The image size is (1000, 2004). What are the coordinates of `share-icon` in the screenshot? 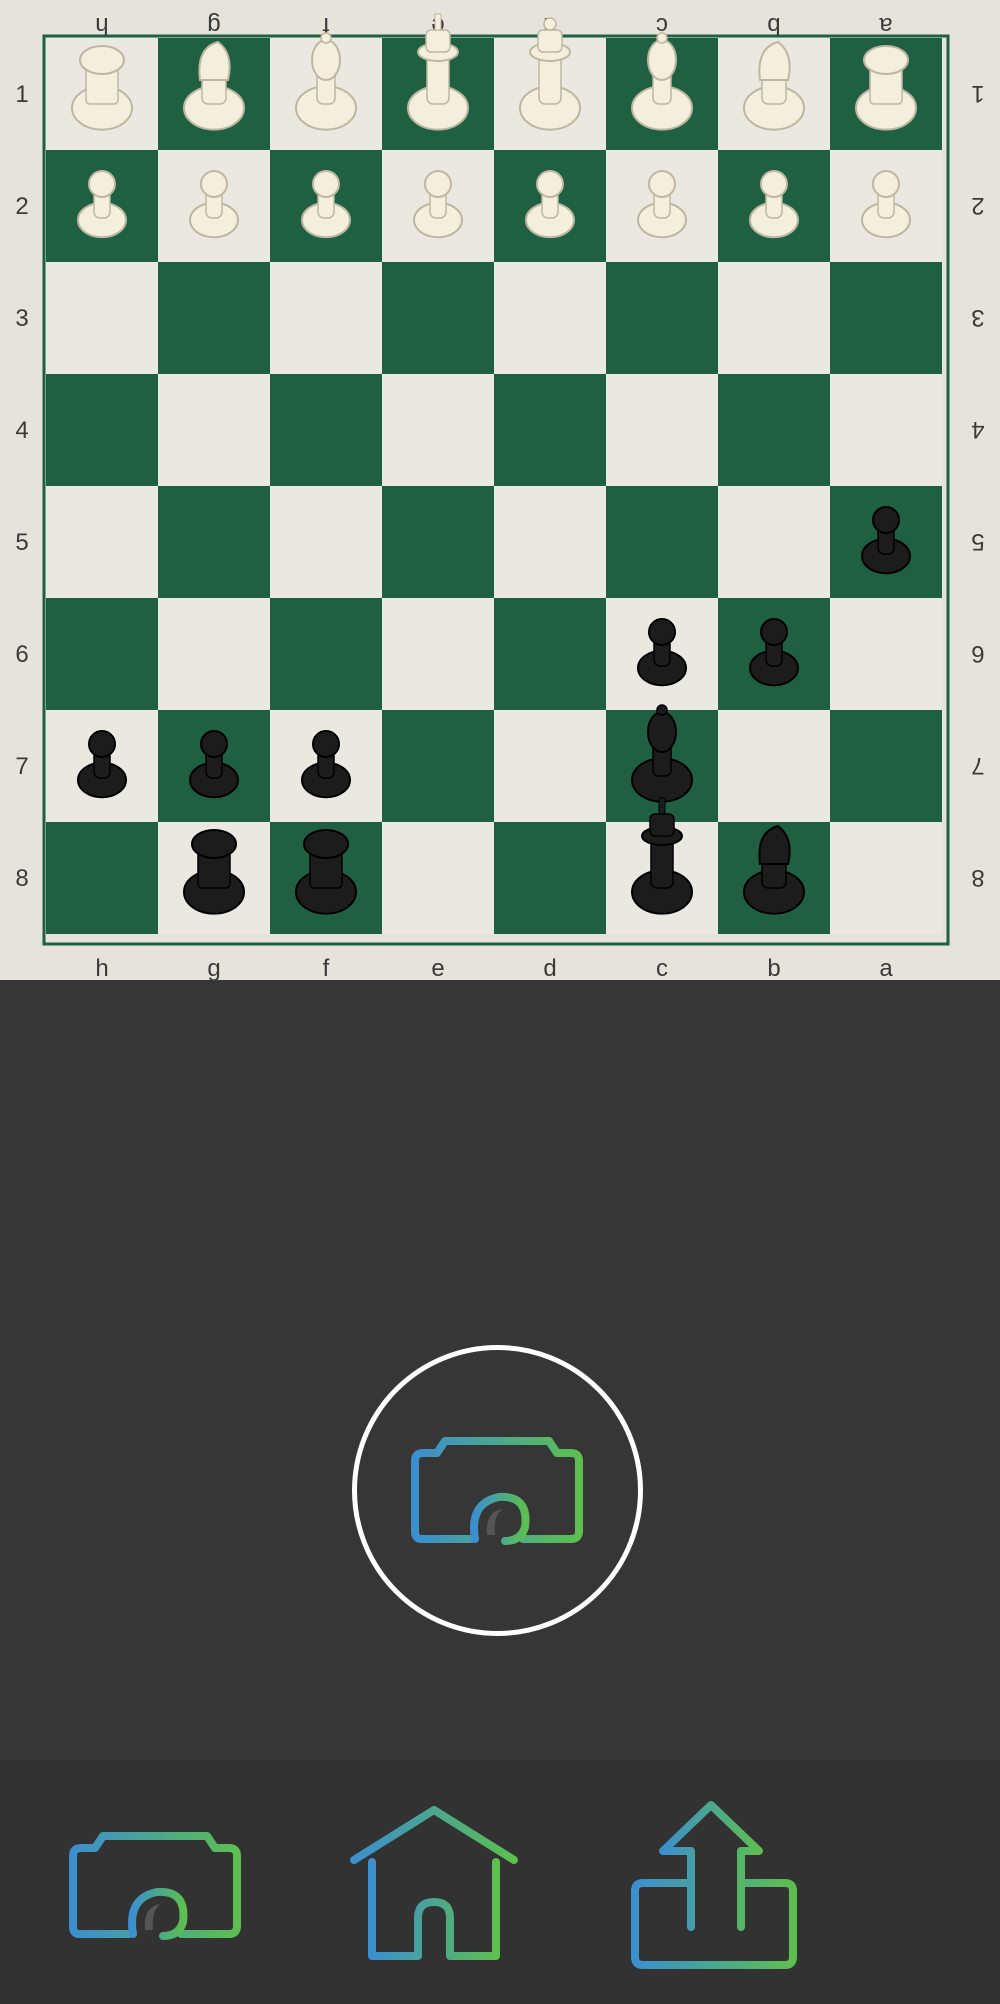 It's located at (714, 1885).